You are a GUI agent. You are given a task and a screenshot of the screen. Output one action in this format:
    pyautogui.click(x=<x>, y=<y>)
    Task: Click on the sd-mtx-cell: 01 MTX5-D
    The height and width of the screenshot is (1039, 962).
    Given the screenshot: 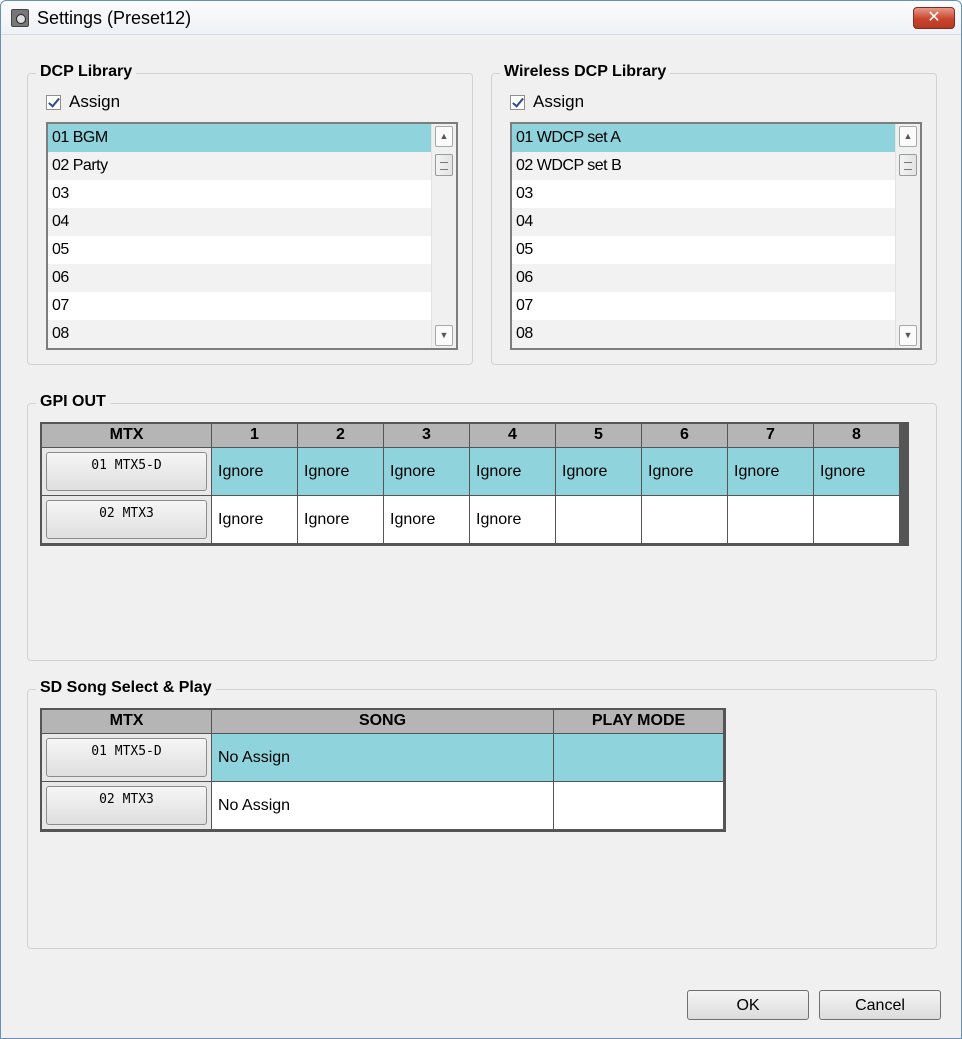 What is the action you would take?
    pyautogui.click(x=127, y=758)
    